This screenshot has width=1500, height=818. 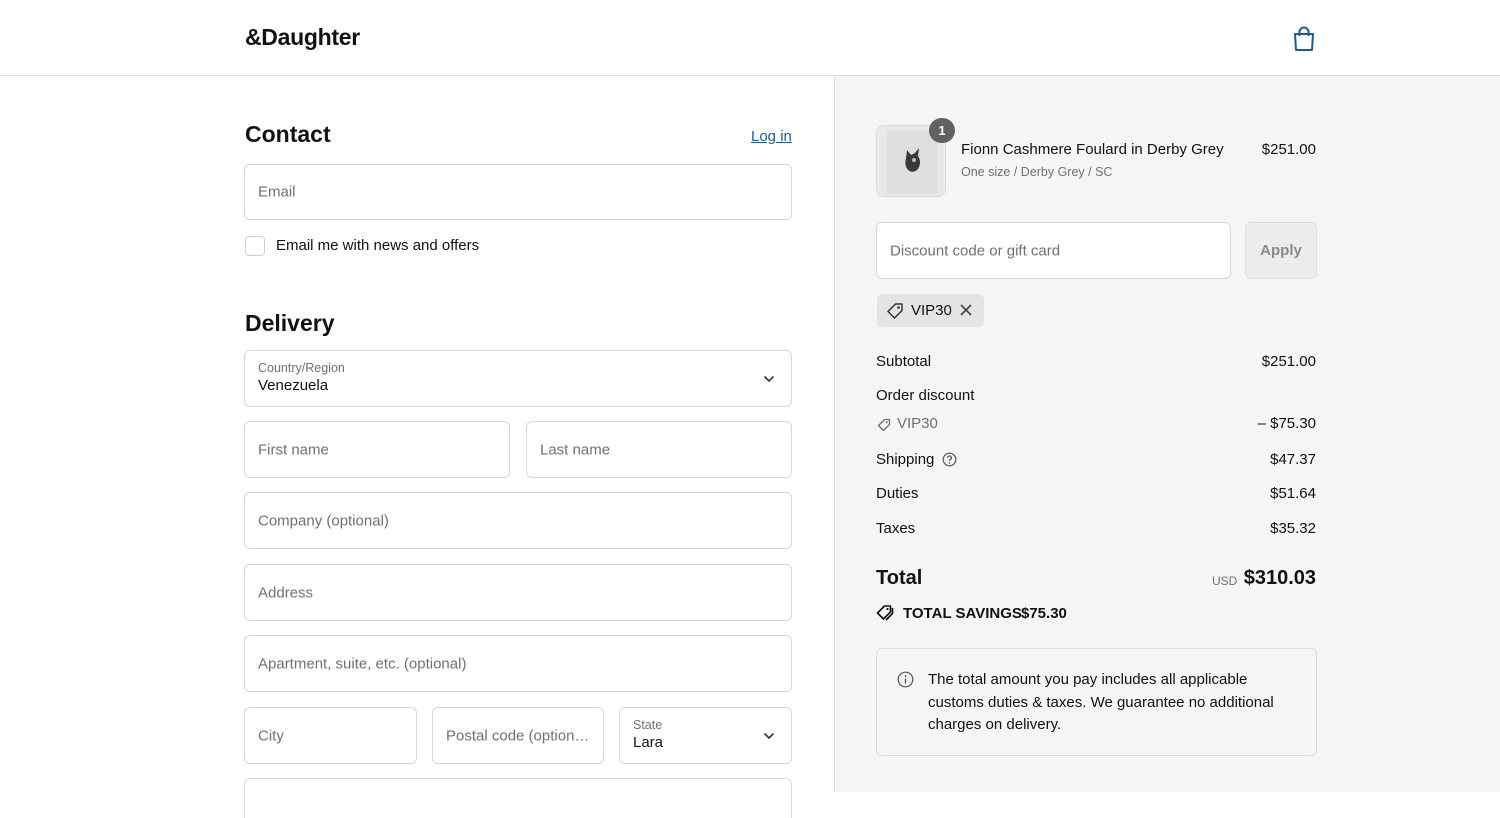 I want to click on discount-code-input: Discount code or gift card, so click(x=1053, y=250).